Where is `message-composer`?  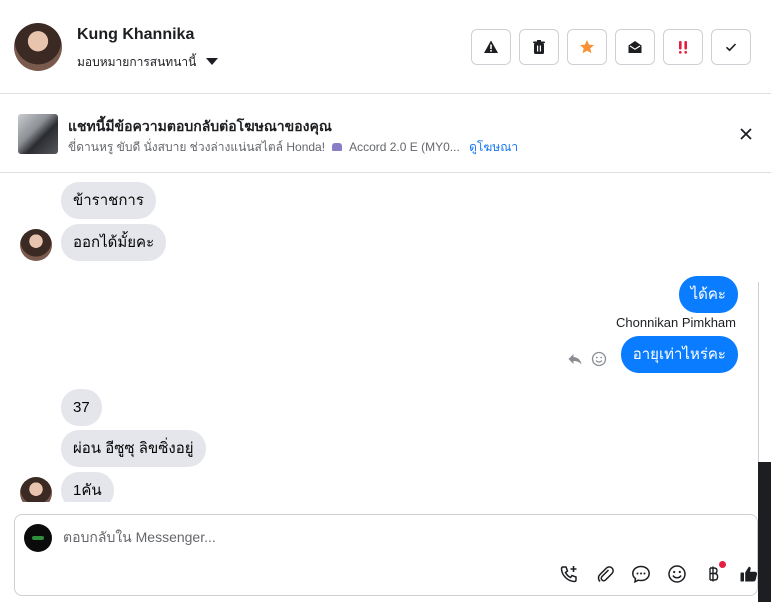 message-composer is located at coordinates (386, 555).